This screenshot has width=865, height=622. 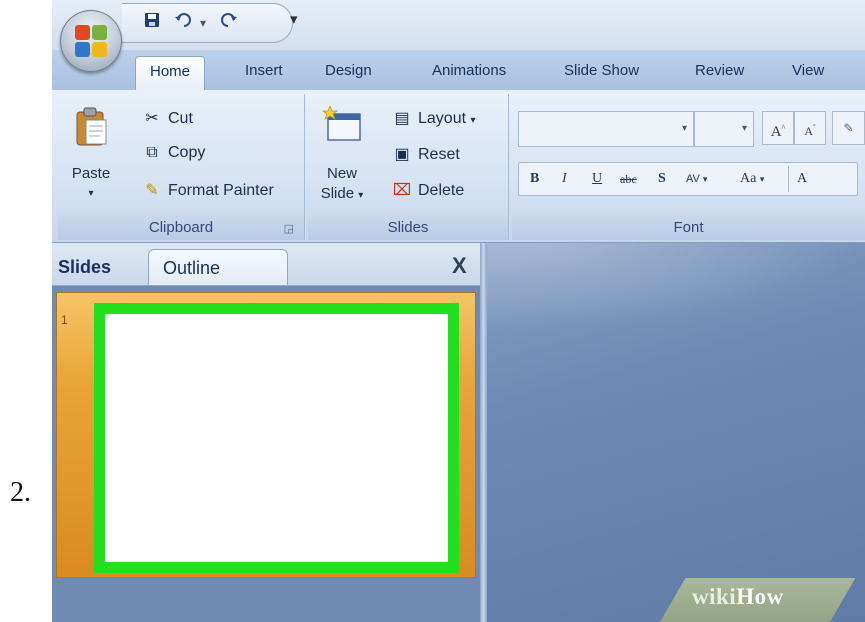 What do you see at coordinates (343, 157) in the screenshot?
I see `new-slide-button: New Slide ▾` at bounding box center [343, 157].